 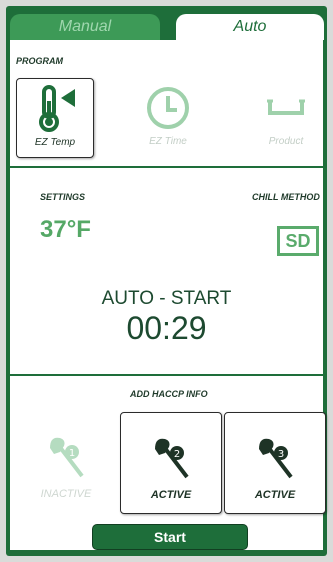 What do you see at coordinates (166, 328) in the screenshot?
I see `countdown-timer: 00:29` at bounding box center [166, 328].